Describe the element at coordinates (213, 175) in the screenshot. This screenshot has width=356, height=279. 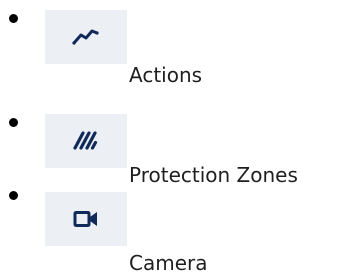
I see `menu-item-label: Protection Zones` at that location.